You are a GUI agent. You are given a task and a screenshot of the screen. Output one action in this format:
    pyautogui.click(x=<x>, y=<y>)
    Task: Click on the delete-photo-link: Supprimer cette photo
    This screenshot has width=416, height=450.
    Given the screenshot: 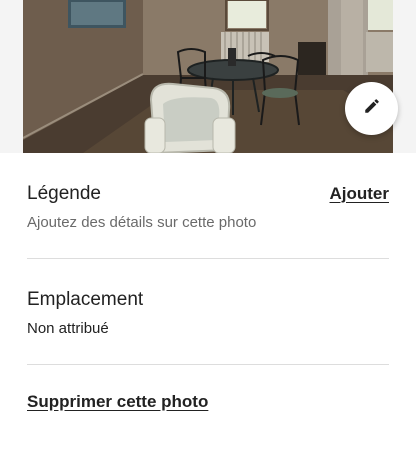 What is the action you would take?
    pyautogui.click(x=117, y=402)
    